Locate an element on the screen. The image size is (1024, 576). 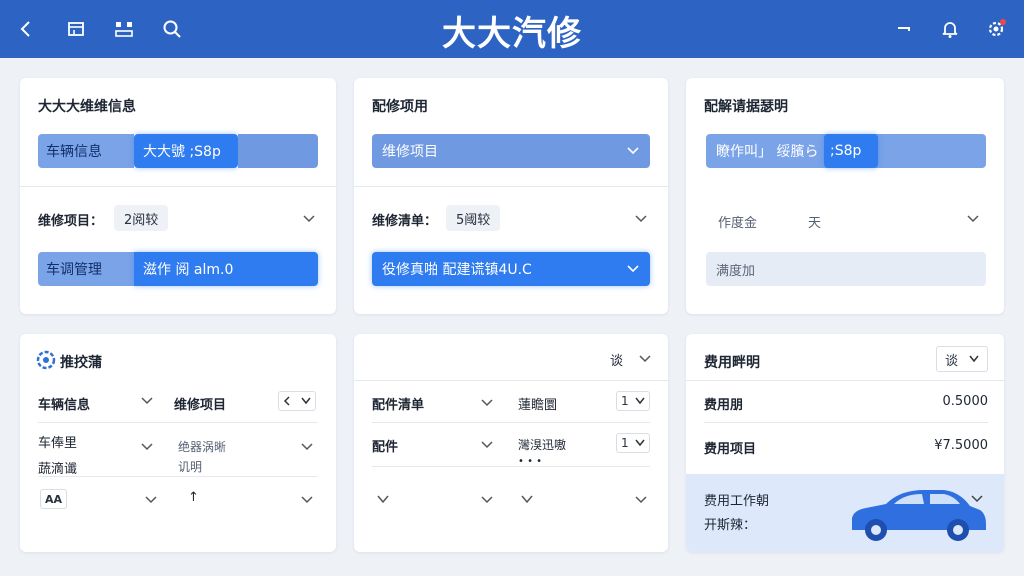
card-title: 配修项用 is located at coordinates (400, 107).